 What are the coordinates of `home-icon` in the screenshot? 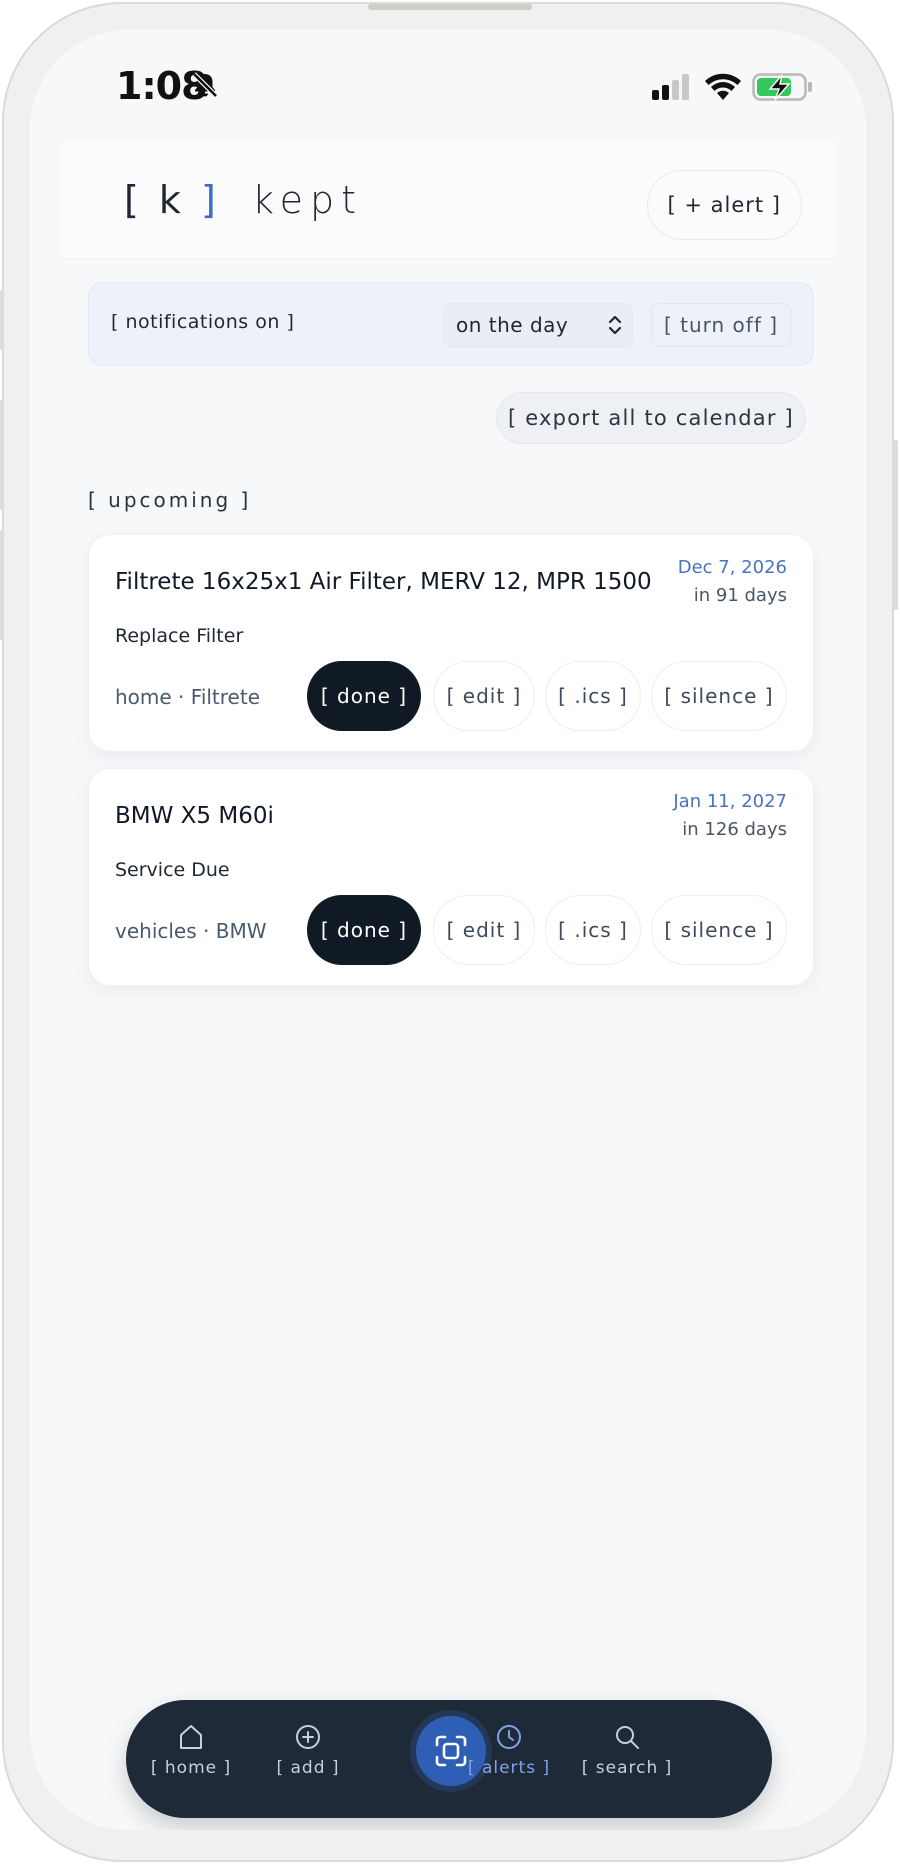 It's located at (191, 1737).